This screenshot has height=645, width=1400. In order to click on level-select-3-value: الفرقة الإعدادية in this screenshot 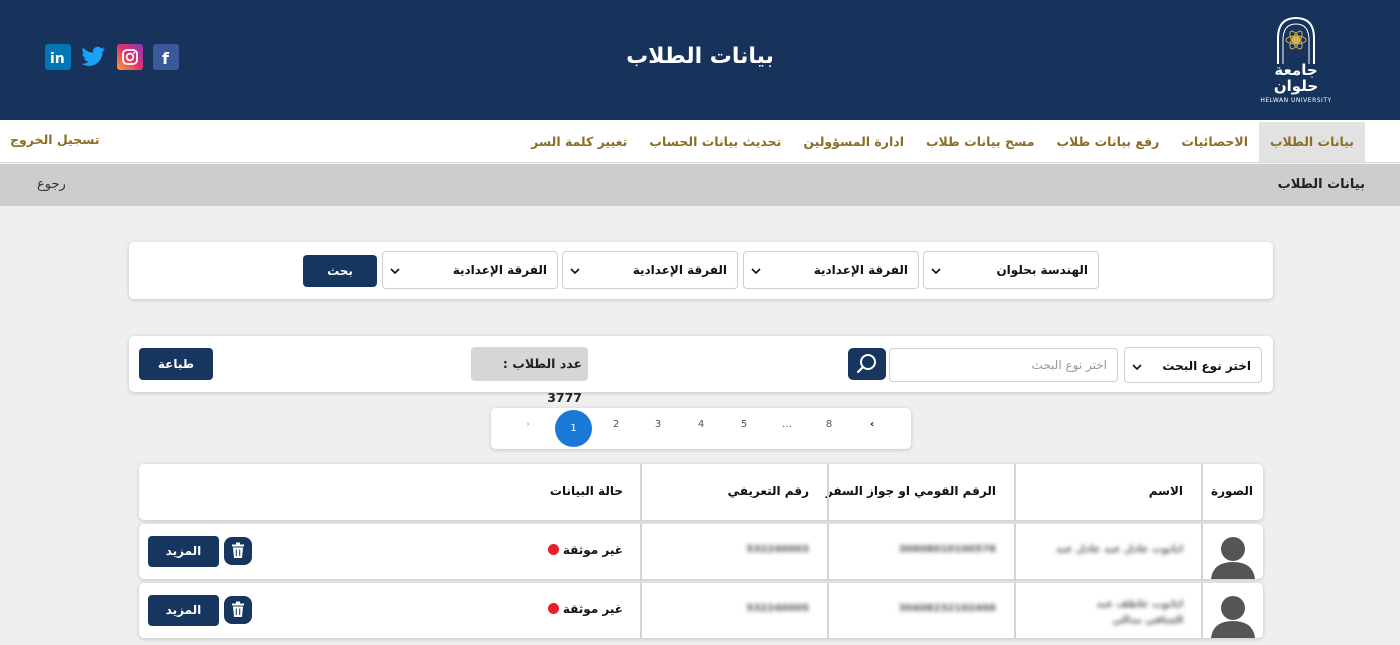, I will do `click(499, 270)`.